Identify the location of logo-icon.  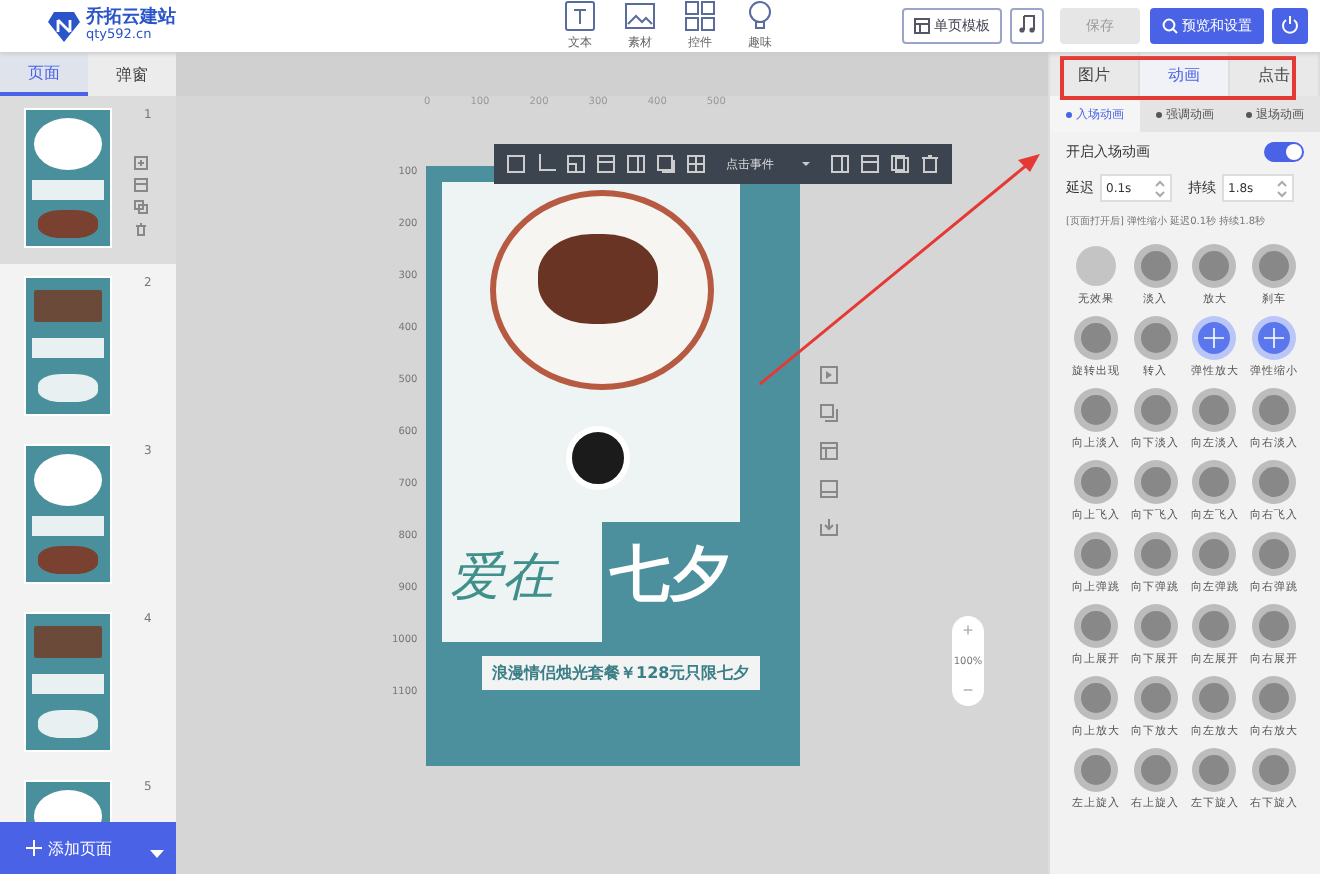
(64, 26).